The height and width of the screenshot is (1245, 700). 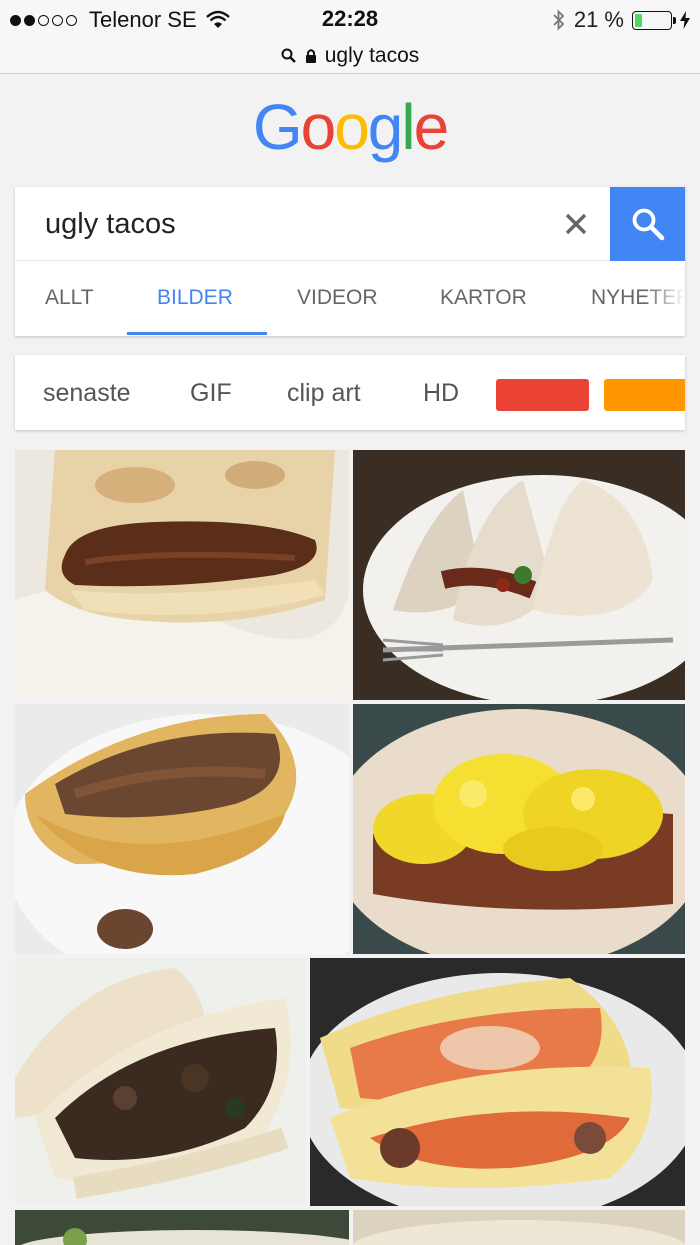 I want to click on charging-bolt-icon, so click(x=685, y=20).